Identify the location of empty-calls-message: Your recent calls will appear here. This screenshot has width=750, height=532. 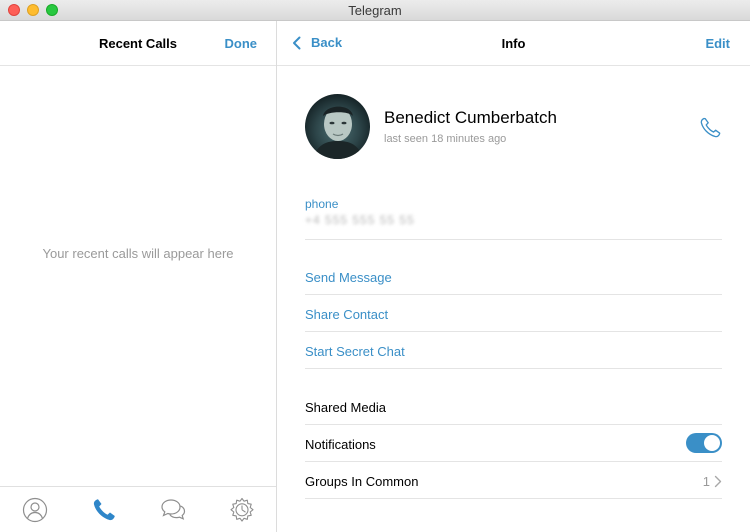
(138, 253).